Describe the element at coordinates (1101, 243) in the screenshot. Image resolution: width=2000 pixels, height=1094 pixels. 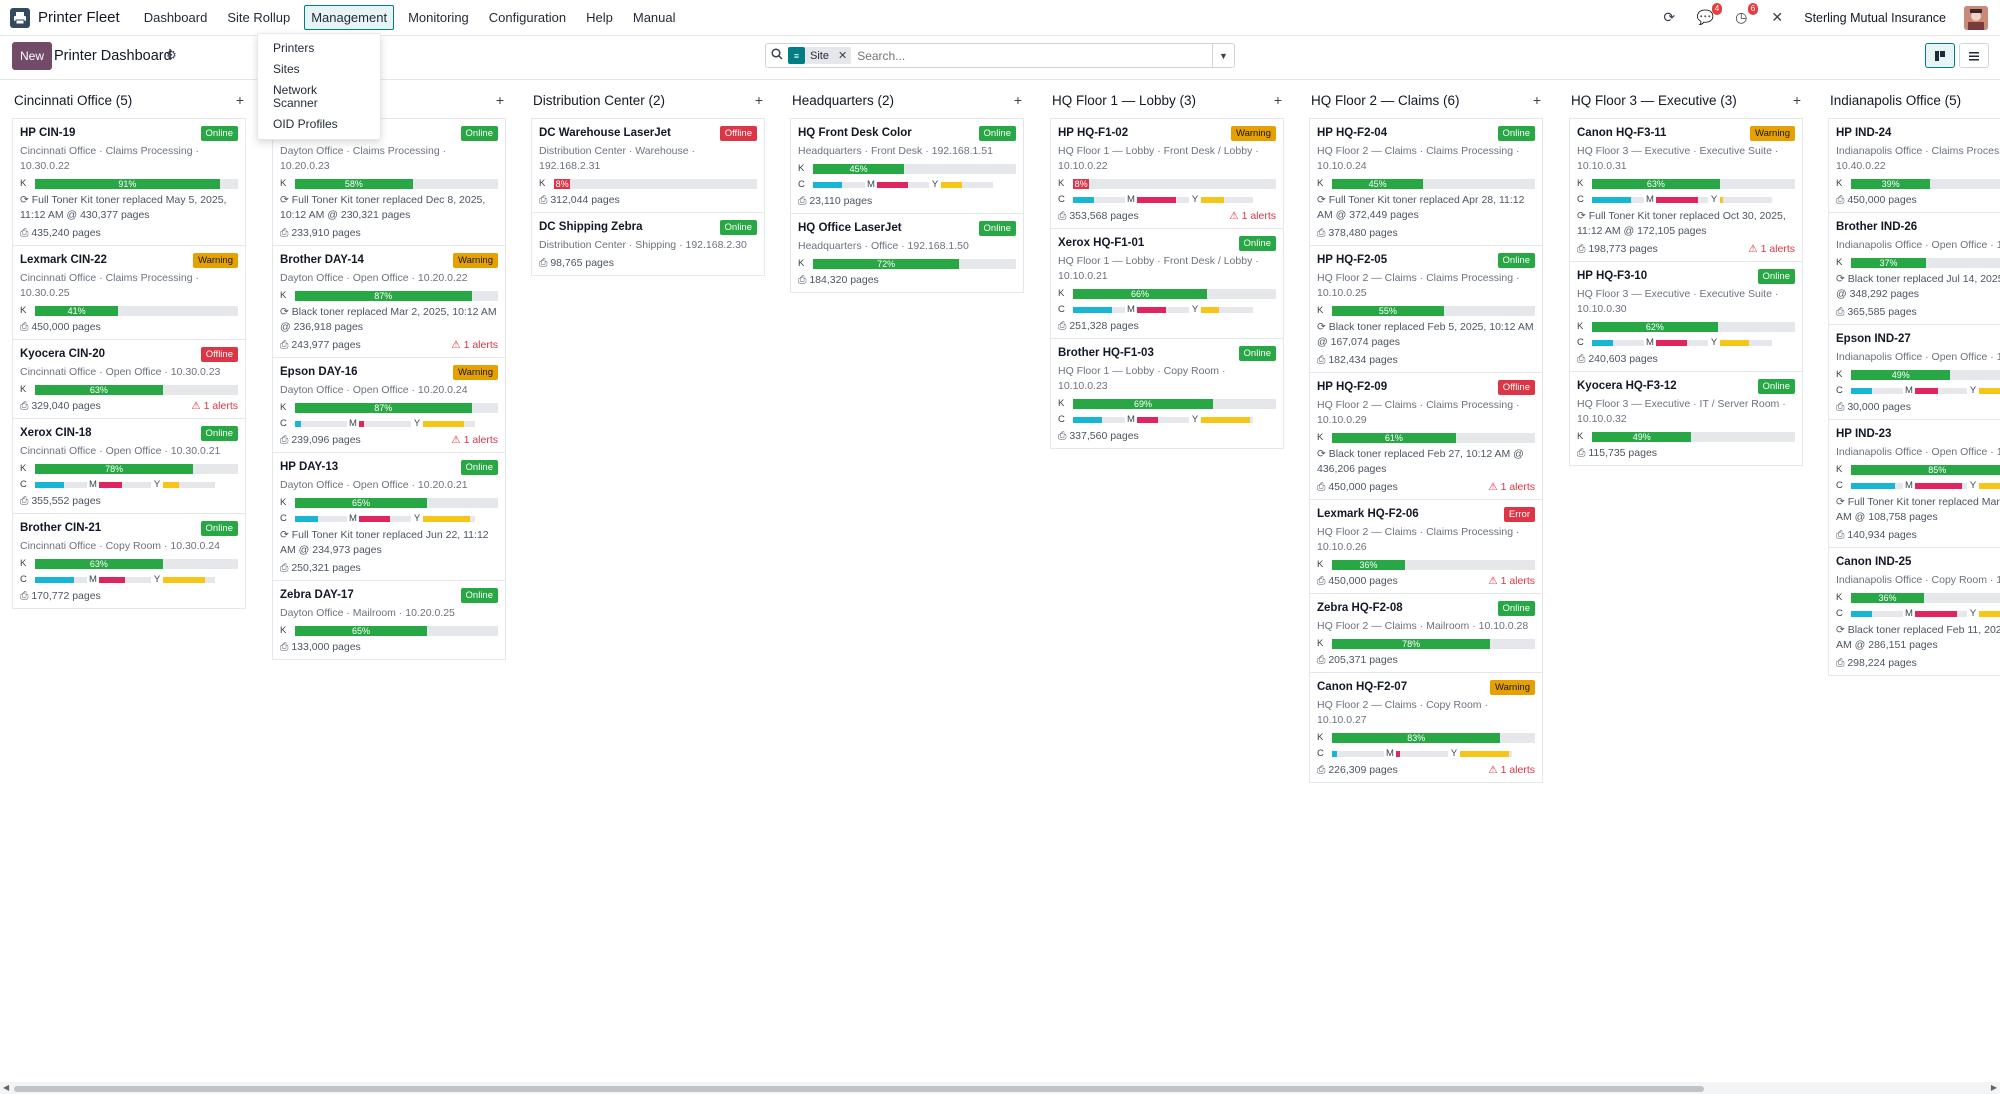
I see `printer-name: Xerox HQ-F1-01` at that location.